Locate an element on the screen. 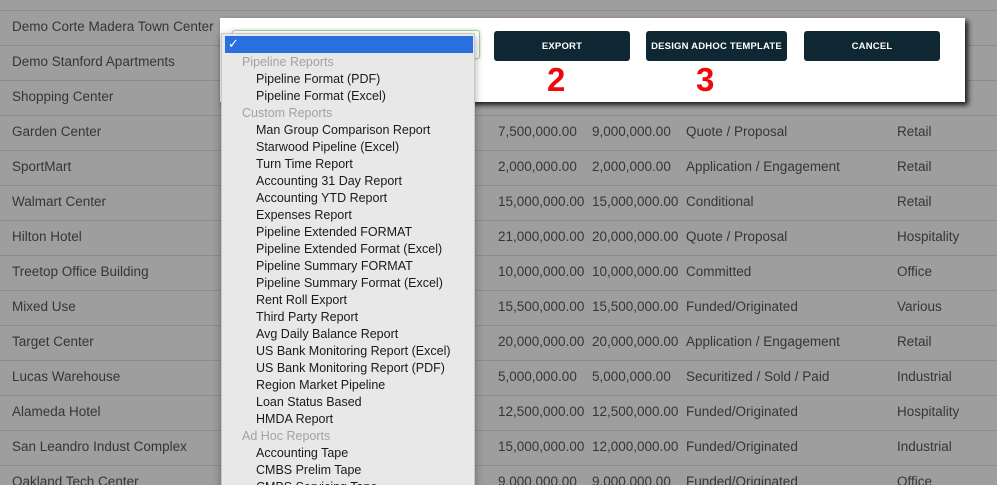  dropdown-option: Pipeline Summary FORMAT is located at coordinates (334, 266).